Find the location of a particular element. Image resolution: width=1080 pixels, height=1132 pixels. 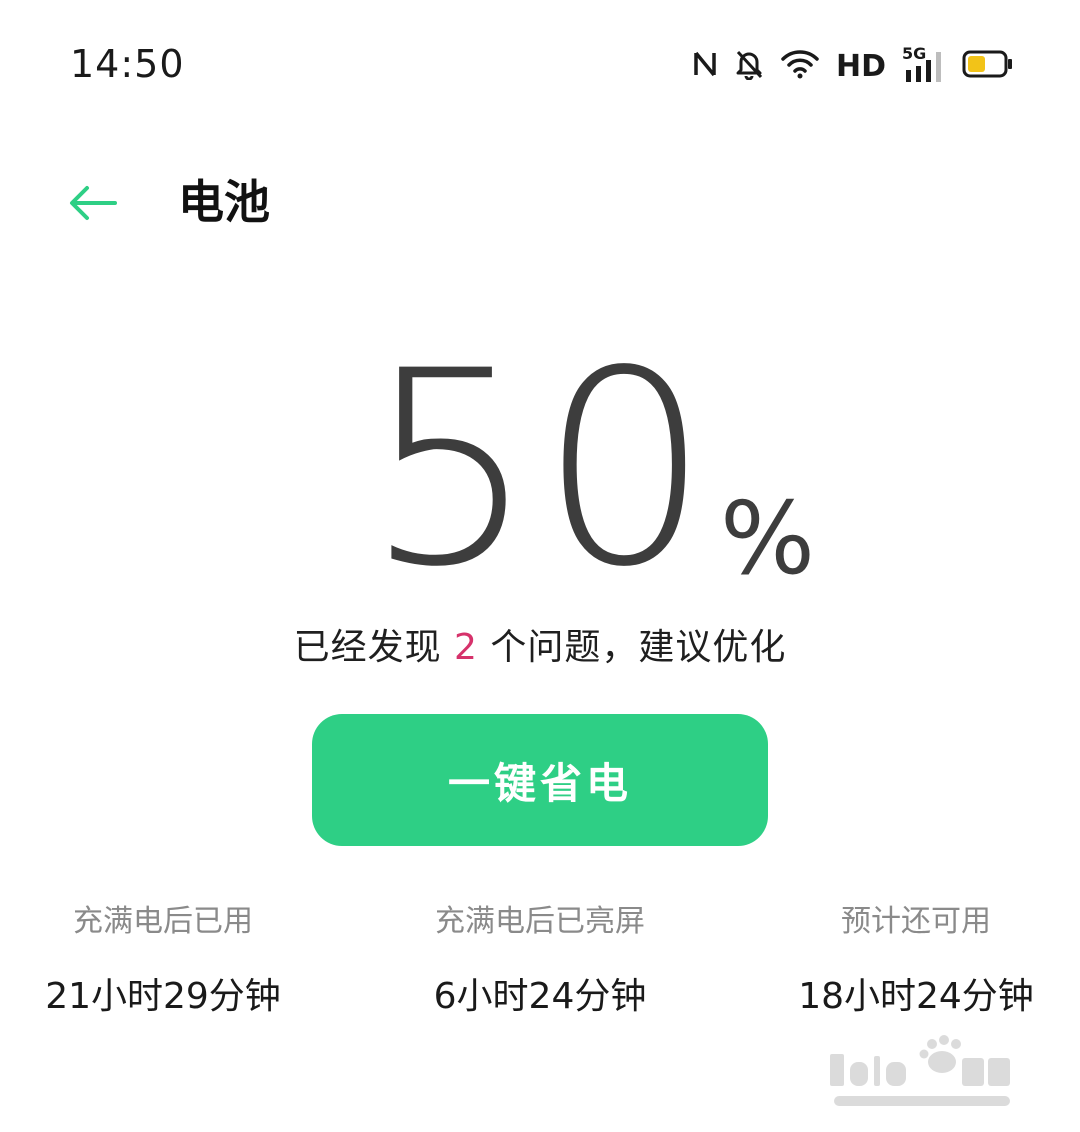

arrow-left-icon is located at coordinates (93, 203).